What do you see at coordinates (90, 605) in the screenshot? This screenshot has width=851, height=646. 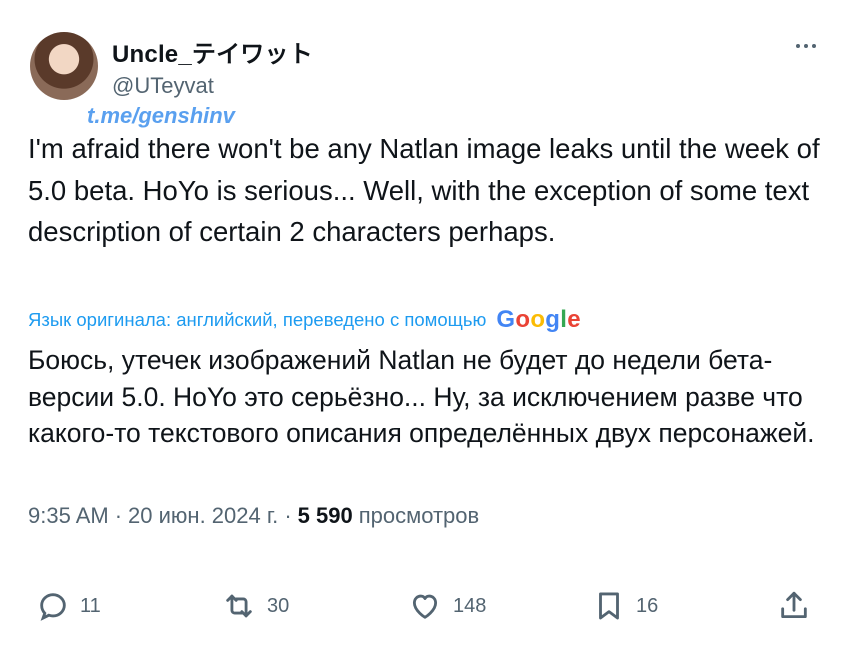 I see `reply-count: 11` at bounding box center [90, 605].